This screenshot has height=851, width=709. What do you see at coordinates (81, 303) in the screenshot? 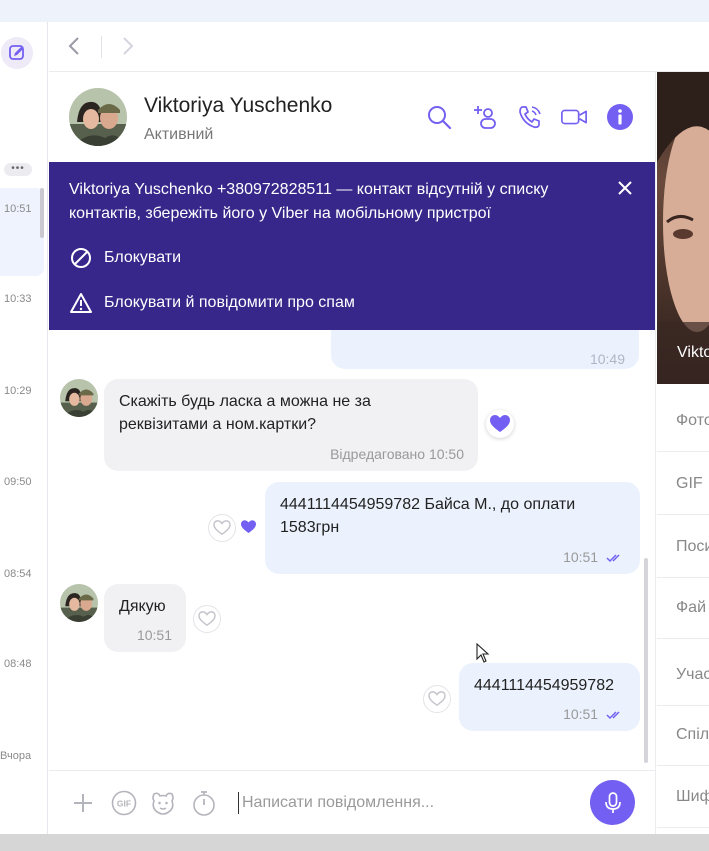
I see `warning-icon` at bounding box center [81, 303].